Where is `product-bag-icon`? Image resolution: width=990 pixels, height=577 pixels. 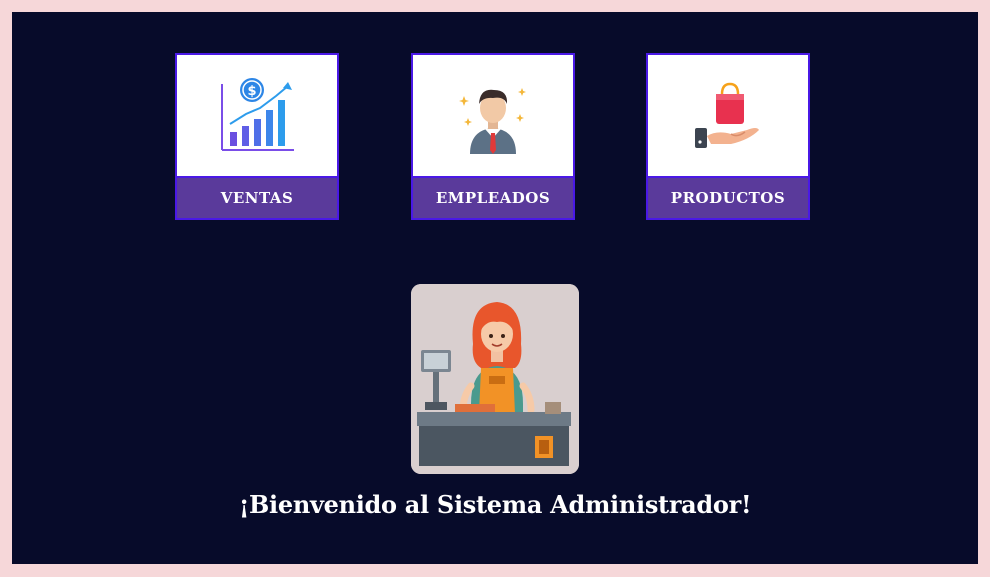
product-bag-icon is located at coordinates (727, 115).